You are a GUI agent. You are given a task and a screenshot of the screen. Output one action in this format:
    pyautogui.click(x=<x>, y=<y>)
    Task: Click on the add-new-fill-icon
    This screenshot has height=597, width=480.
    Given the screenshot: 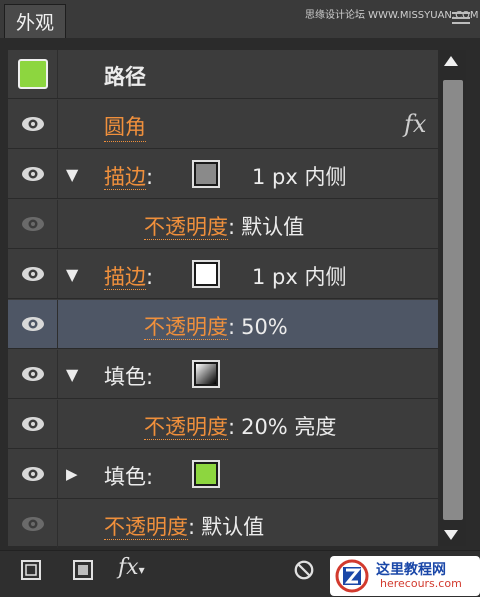 What is the action you would take?
    pyautogui.click(x=83, y=570)
    